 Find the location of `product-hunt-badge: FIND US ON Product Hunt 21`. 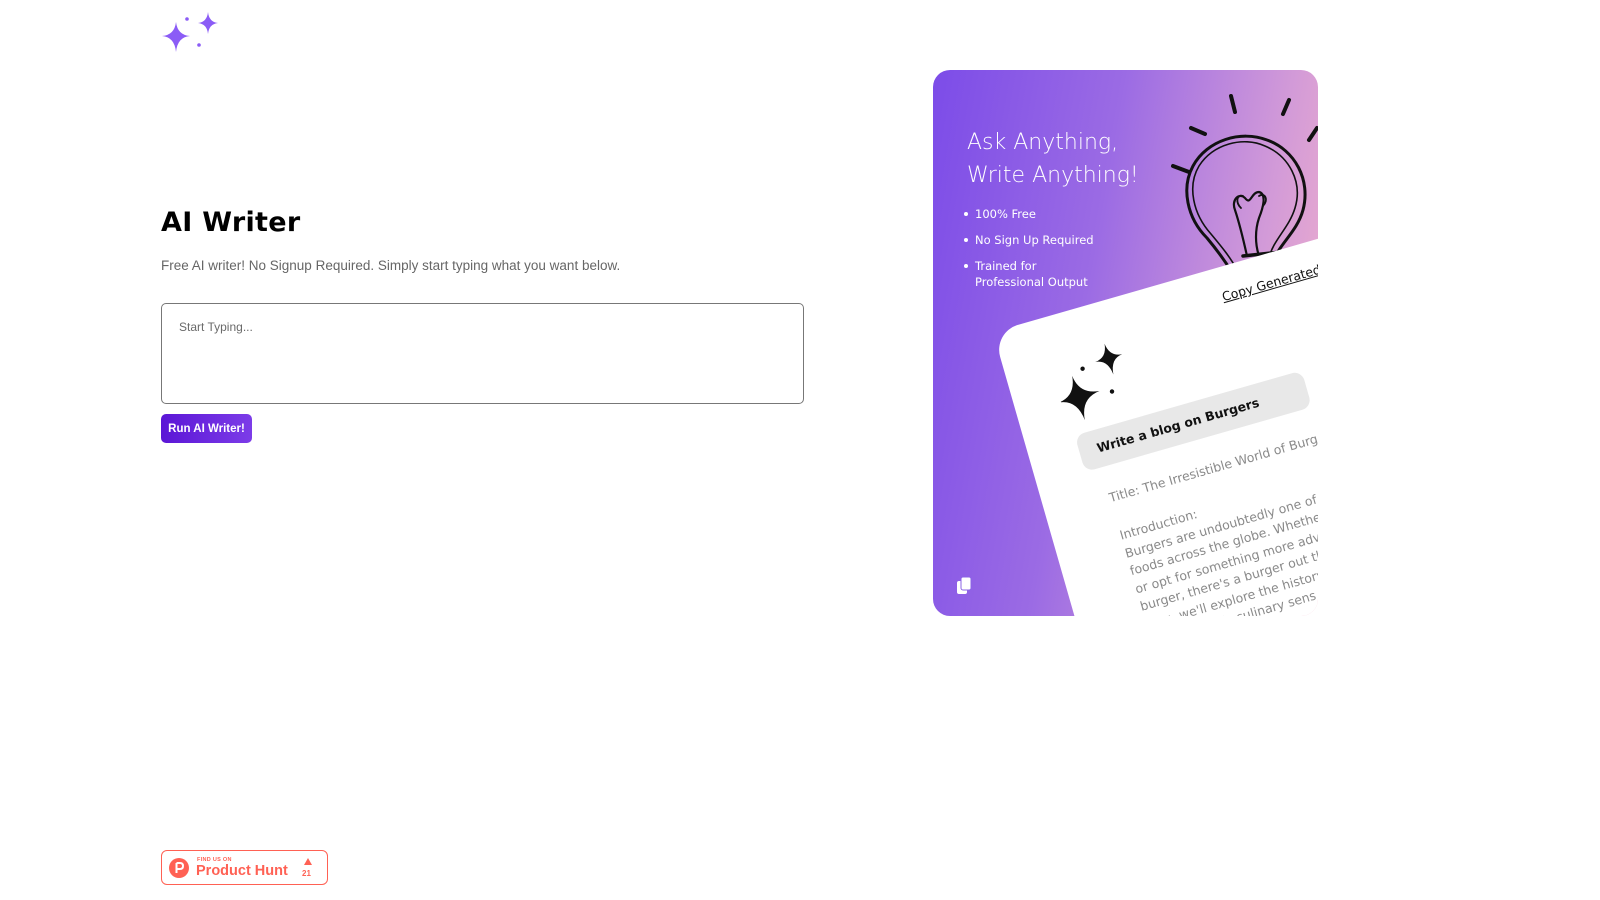

product-hunt-badge: FIND US ON Product Hunt 21 is located at coordinates (244, 867).